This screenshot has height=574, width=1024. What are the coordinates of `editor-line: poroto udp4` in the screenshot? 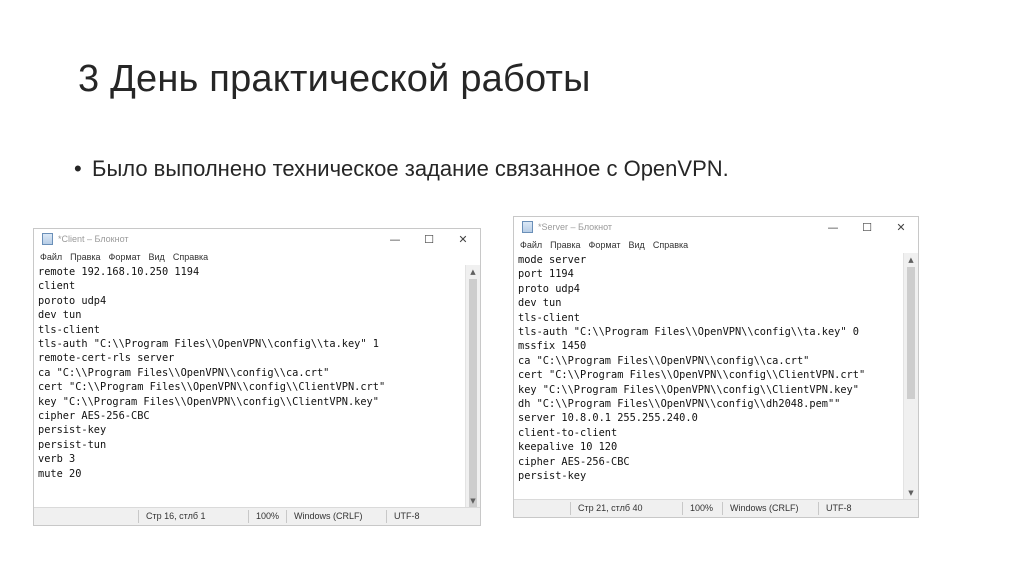 It's located at (72, 300).